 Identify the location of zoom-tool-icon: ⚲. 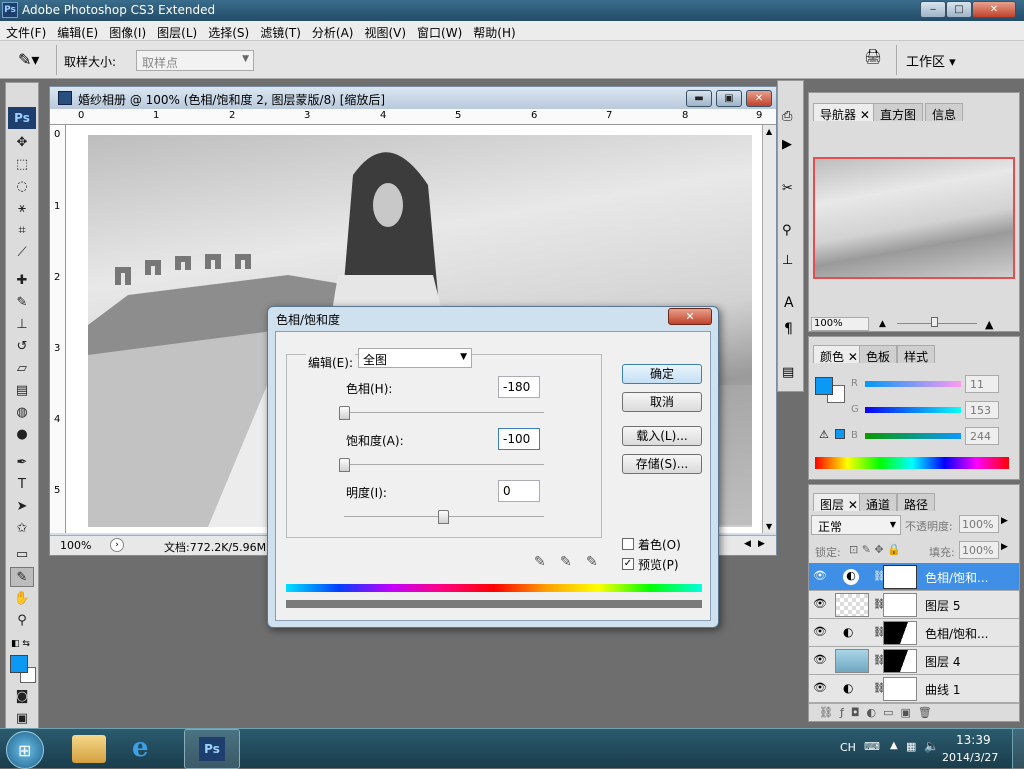
(22, 621).